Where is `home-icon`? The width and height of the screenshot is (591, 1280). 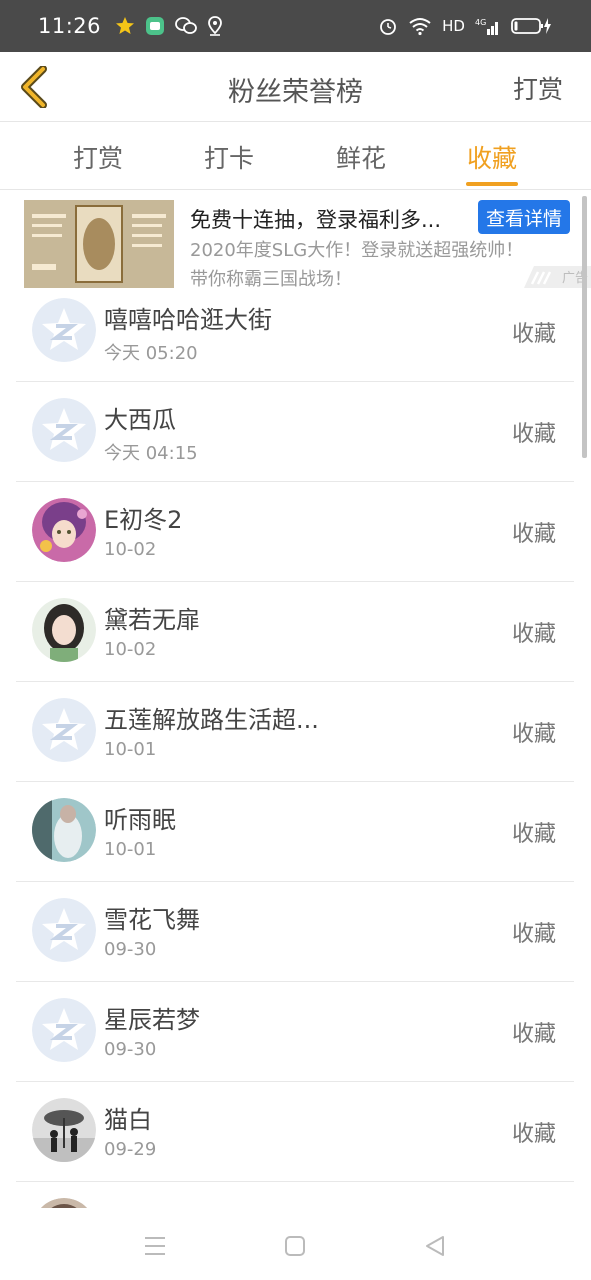 home-icon is located at coordinates (295, 1246).